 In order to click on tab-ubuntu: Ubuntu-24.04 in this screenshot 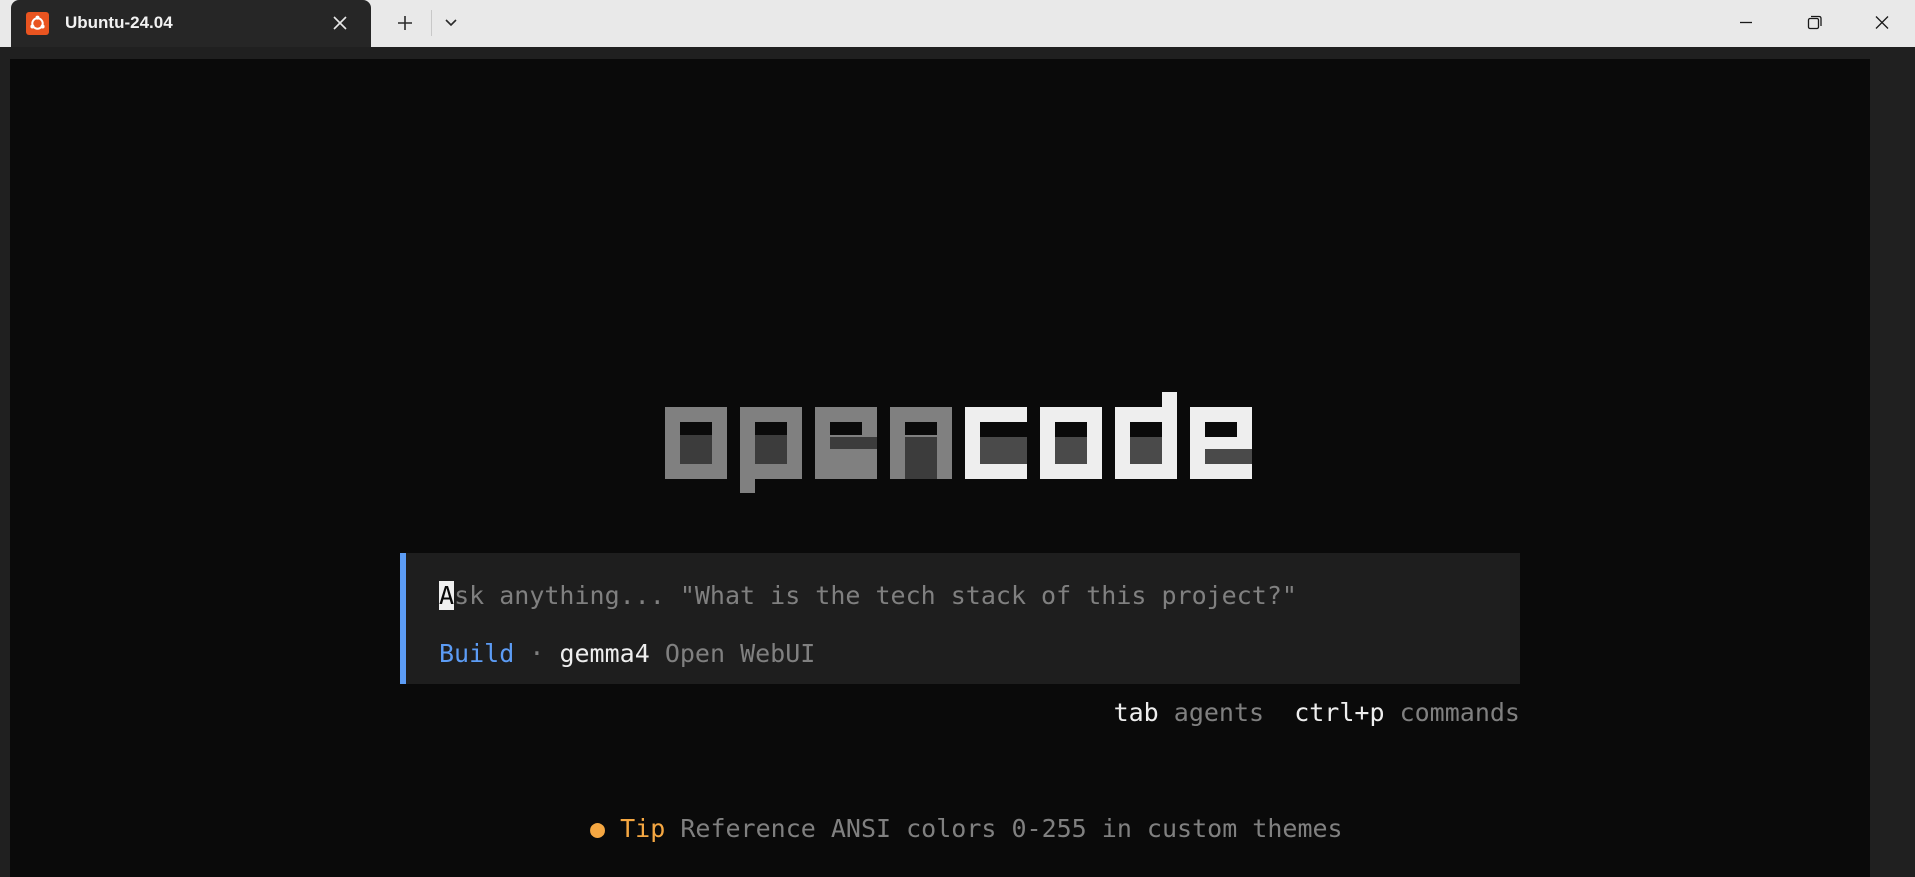, I will do `click(191, 23)`.